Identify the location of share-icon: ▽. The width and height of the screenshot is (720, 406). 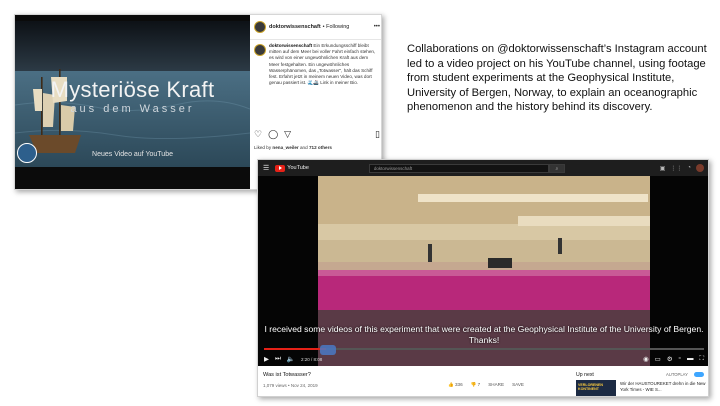
(287, 134).